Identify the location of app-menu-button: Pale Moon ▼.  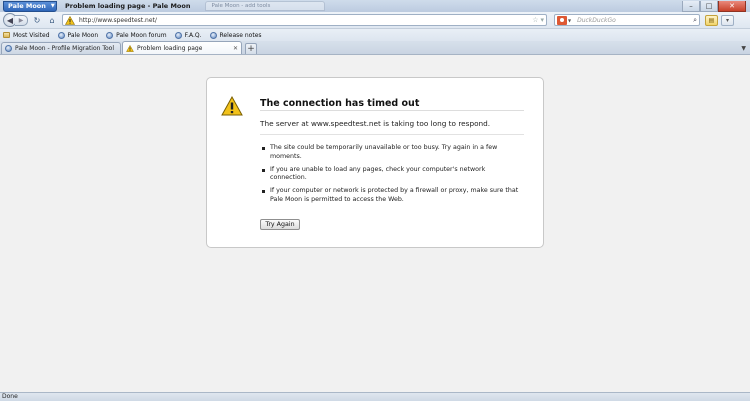
(30, 6).